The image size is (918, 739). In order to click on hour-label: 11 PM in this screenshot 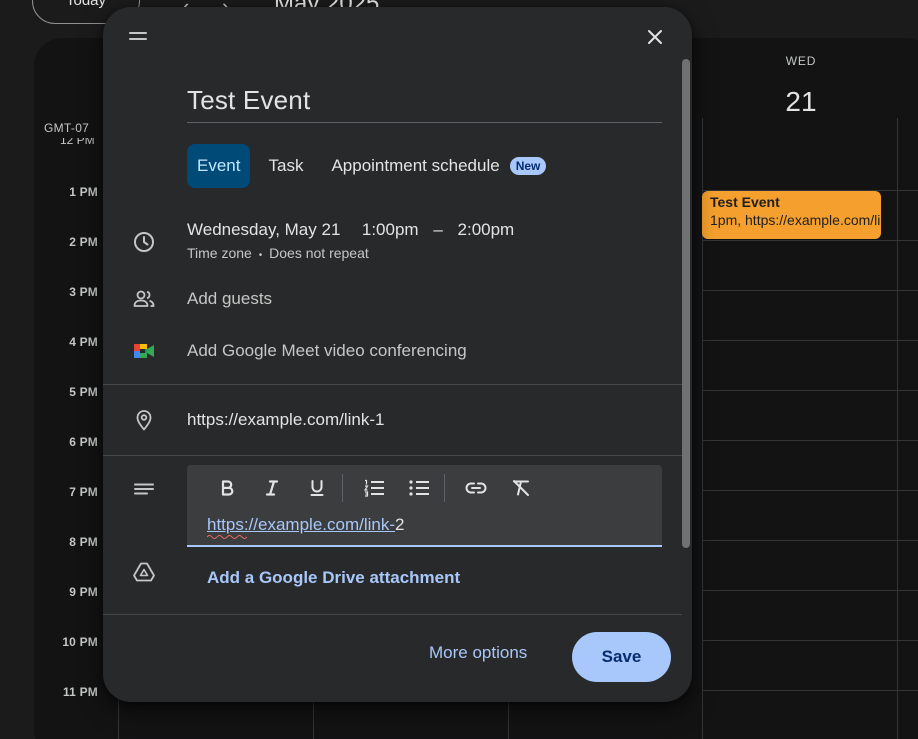, I will do `click(80, 692)`.